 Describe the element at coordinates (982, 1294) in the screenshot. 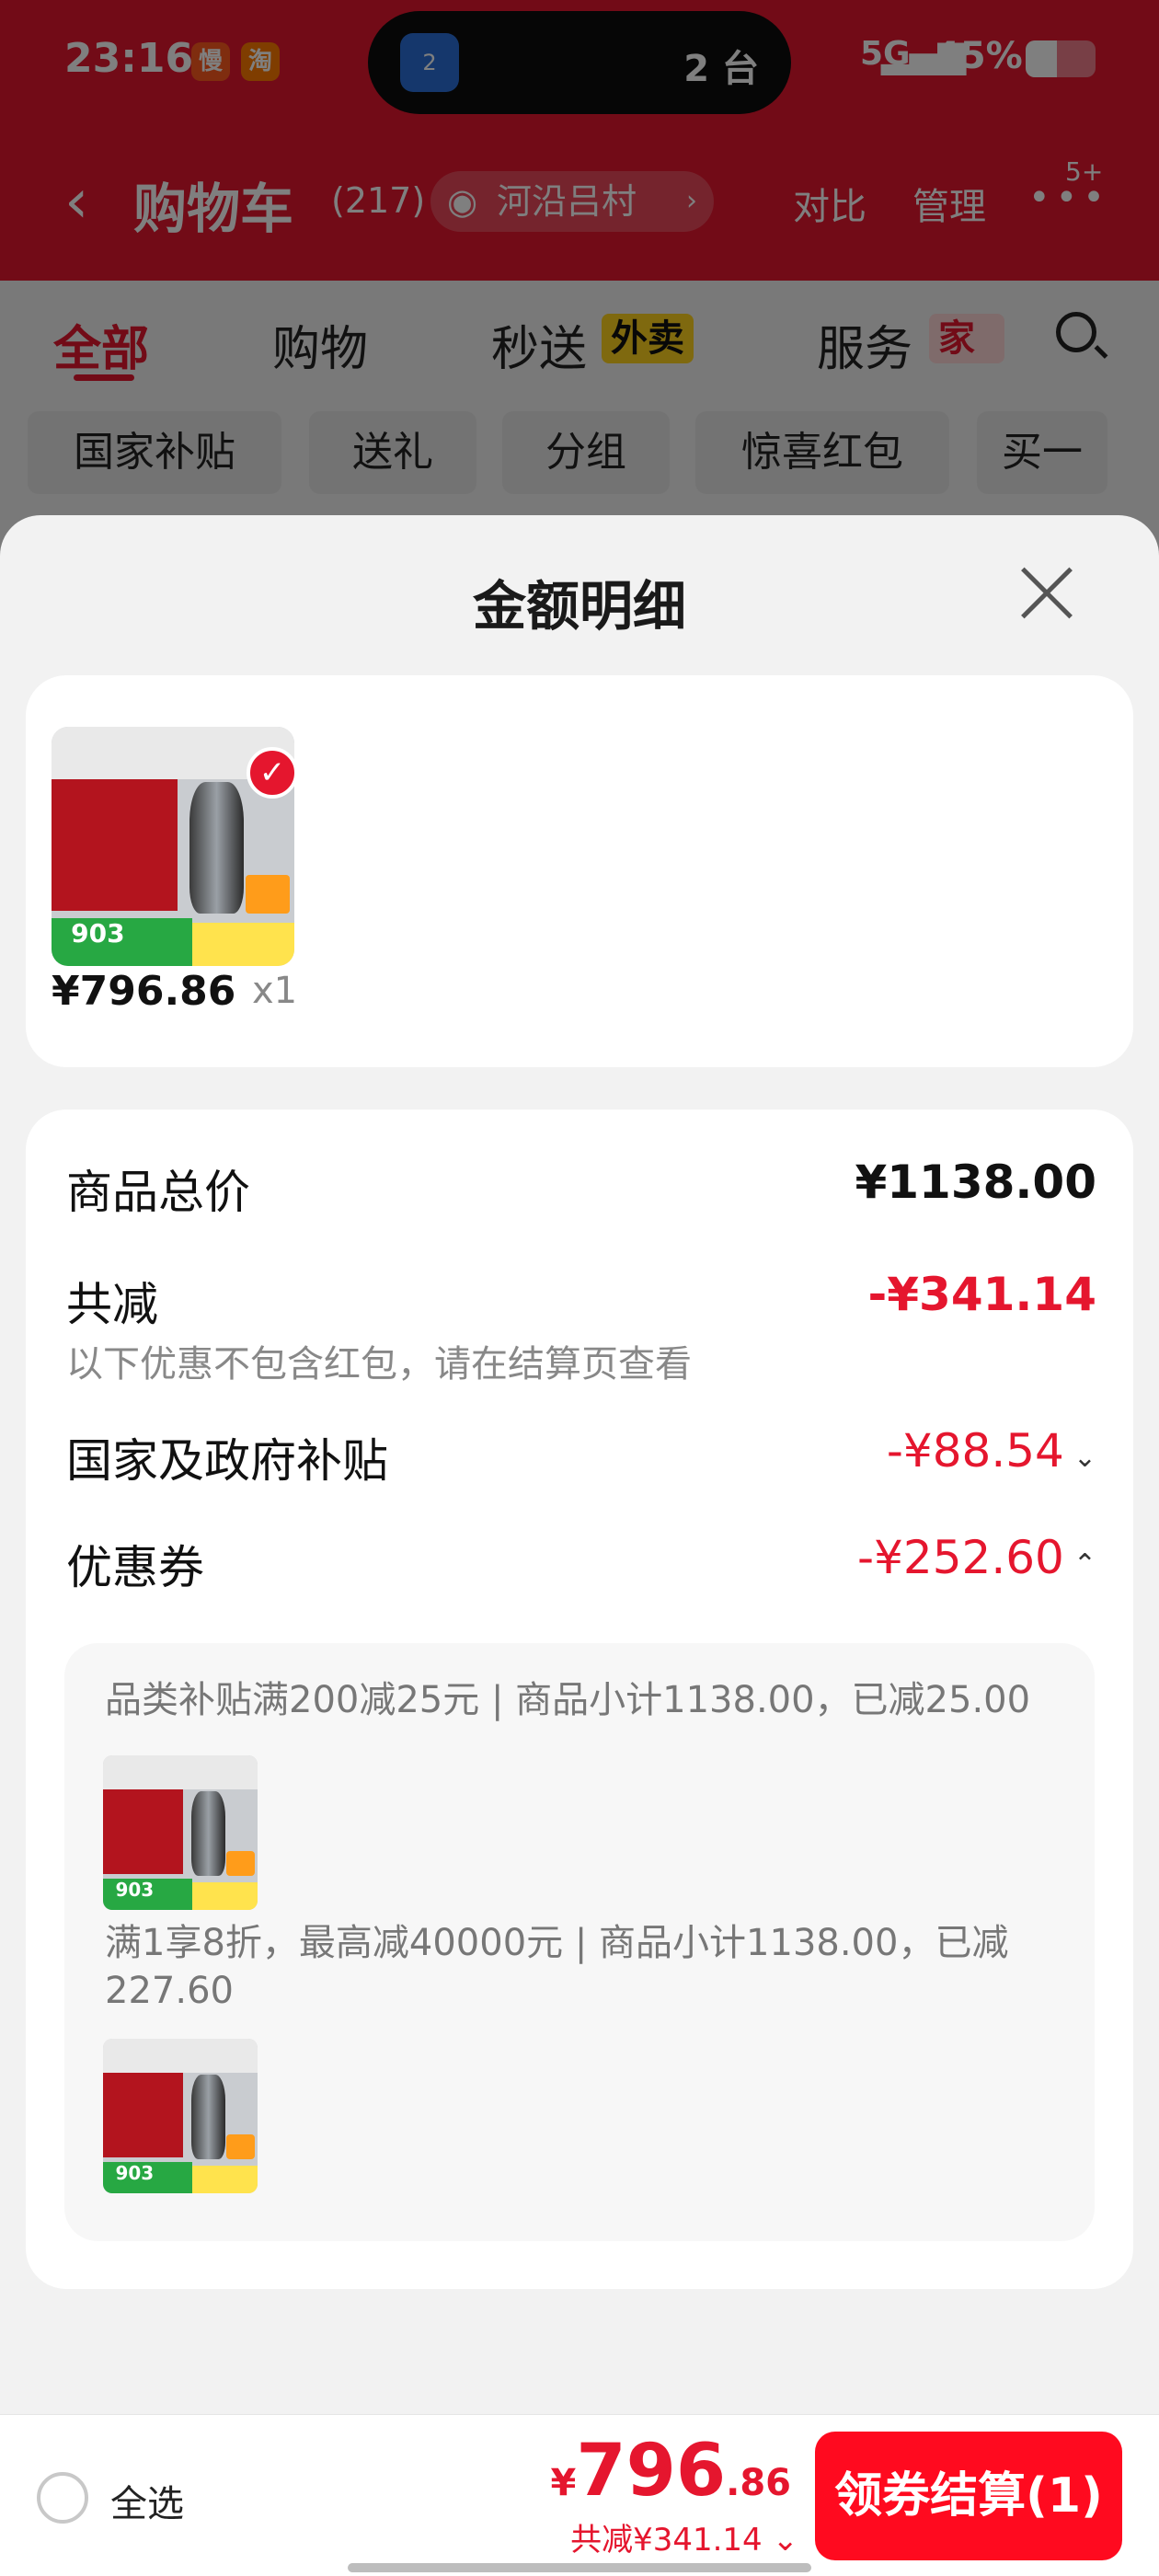

I see `reduction-value: -¥341.14` at that location.